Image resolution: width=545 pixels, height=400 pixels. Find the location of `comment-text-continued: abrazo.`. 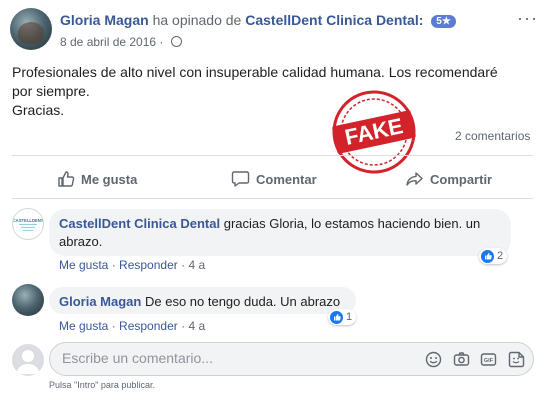

comment-text-continued: abrazo. is located at coordinates (81, 241).